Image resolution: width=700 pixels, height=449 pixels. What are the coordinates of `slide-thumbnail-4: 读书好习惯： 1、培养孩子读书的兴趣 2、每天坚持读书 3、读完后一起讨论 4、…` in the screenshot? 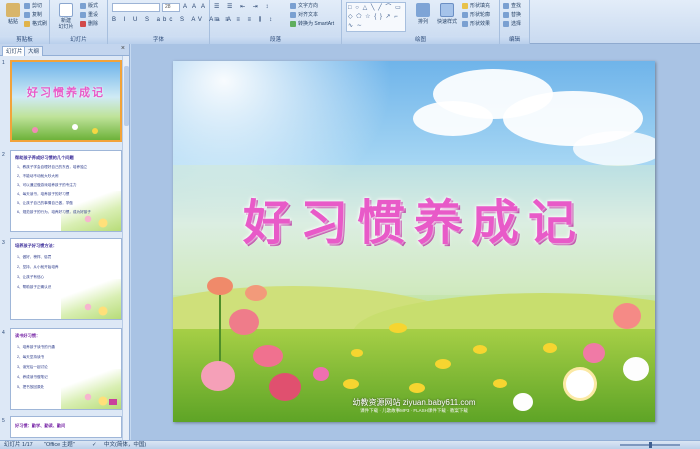 It's located at (66, 369).